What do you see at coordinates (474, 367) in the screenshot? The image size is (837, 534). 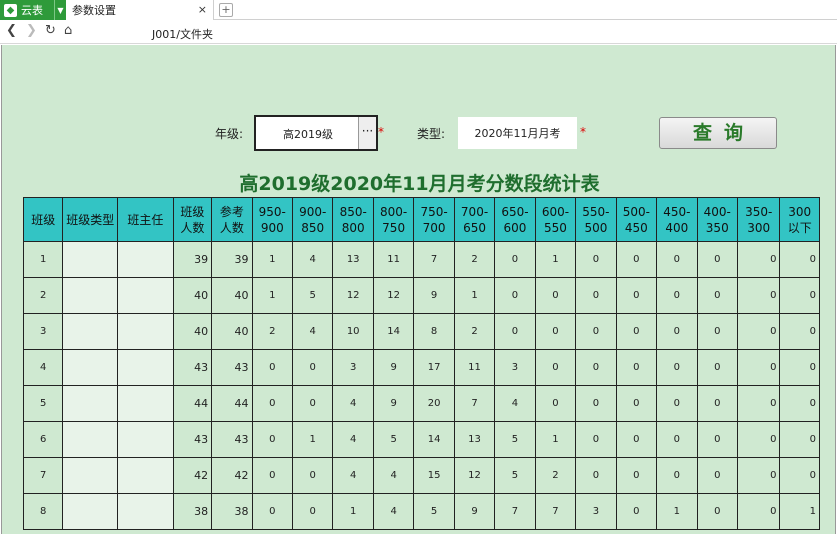 I see `table-cell: 11` at bounding box center [474, 367].